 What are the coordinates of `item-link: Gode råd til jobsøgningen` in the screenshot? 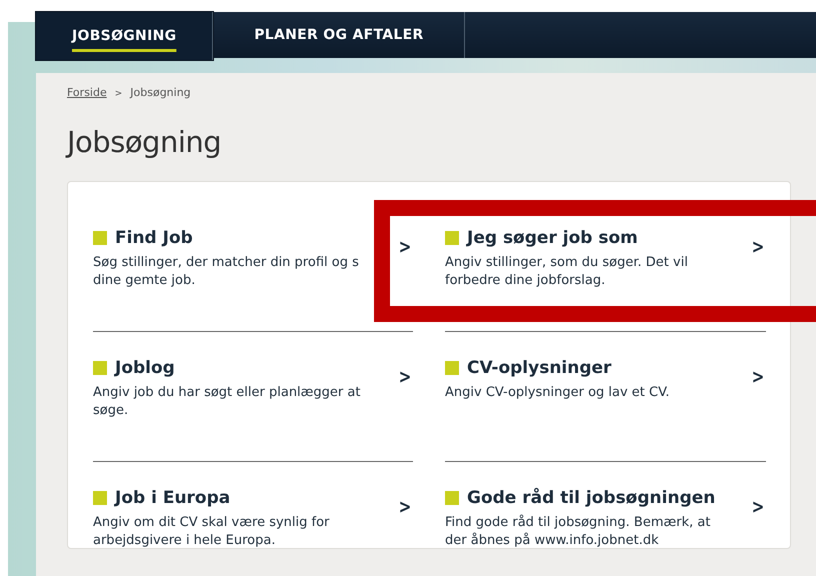 It's located at (591, 498).